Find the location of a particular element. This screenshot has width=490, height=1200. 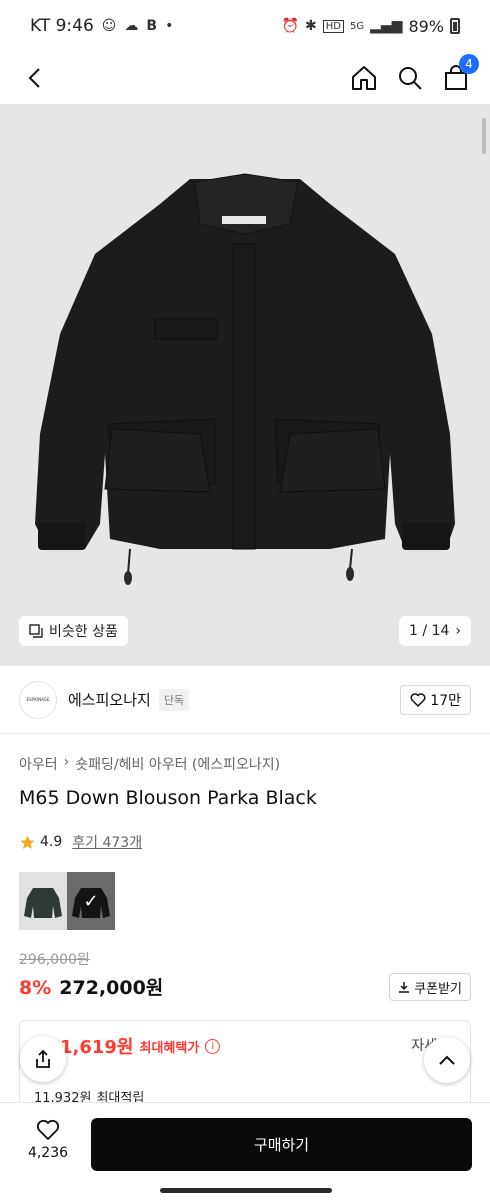

breadcrumb-item: 아우터 is located at coordinates (38, 764).